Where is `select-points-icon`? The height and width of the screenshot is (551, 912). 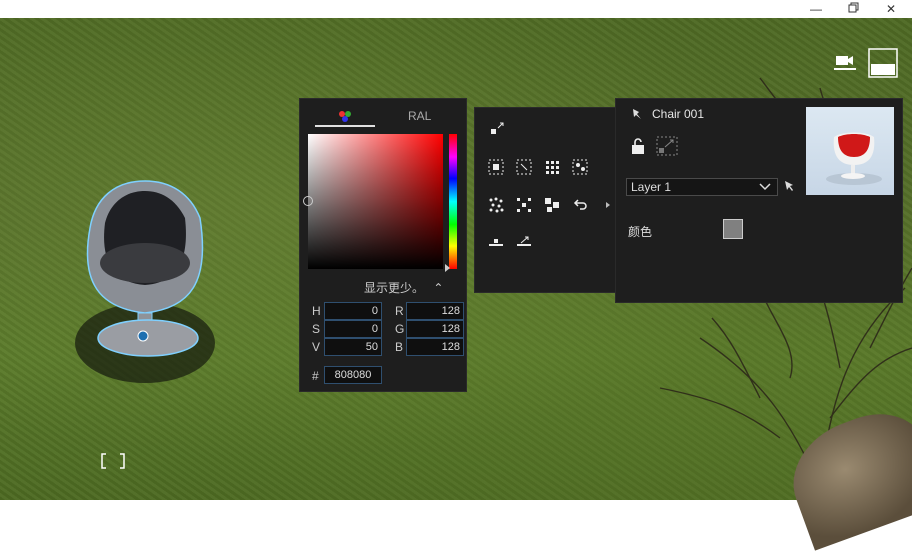 select-points-icon is located at coordinates (580, 167).